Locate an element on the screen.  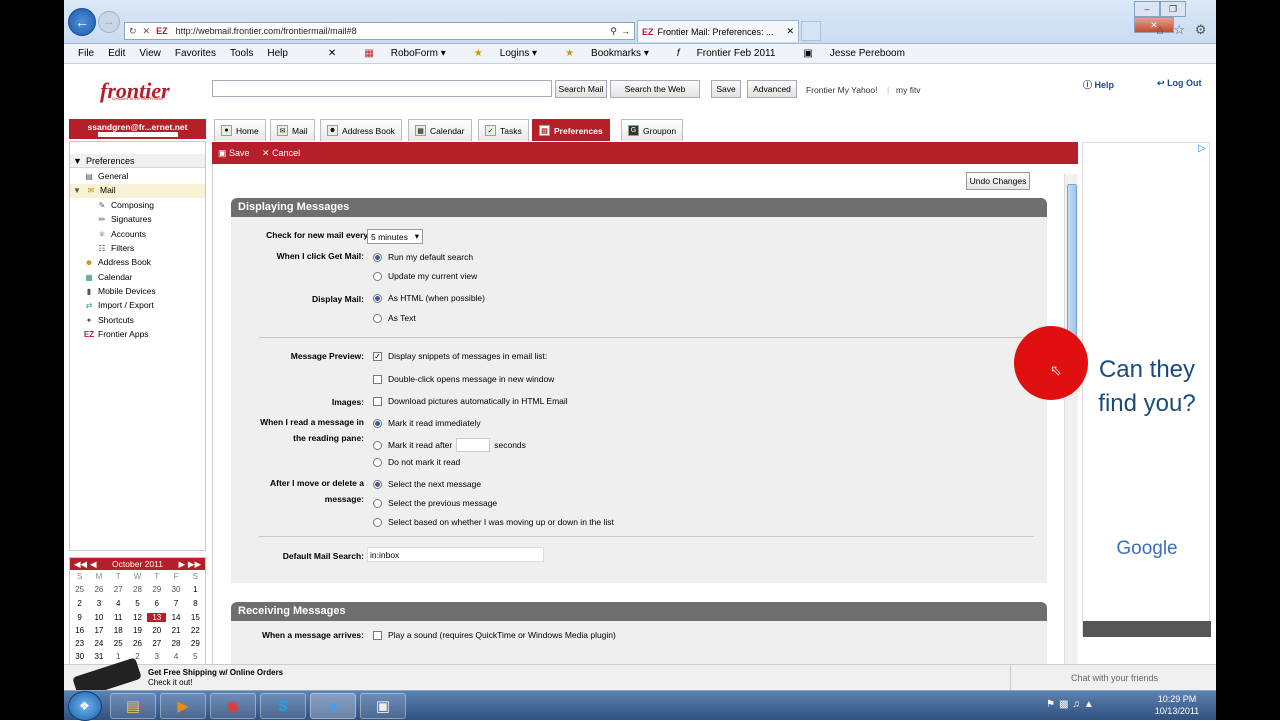
forward-button: → is located at coordinates (109, 22).